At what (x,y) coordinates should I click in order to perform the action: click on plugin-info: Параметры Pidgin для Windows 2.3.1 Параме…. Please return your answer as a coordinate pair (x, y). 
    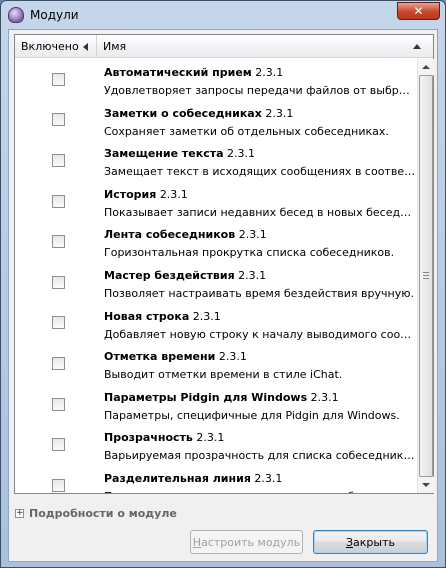
    Looking at the image, I should click on (260, 406).